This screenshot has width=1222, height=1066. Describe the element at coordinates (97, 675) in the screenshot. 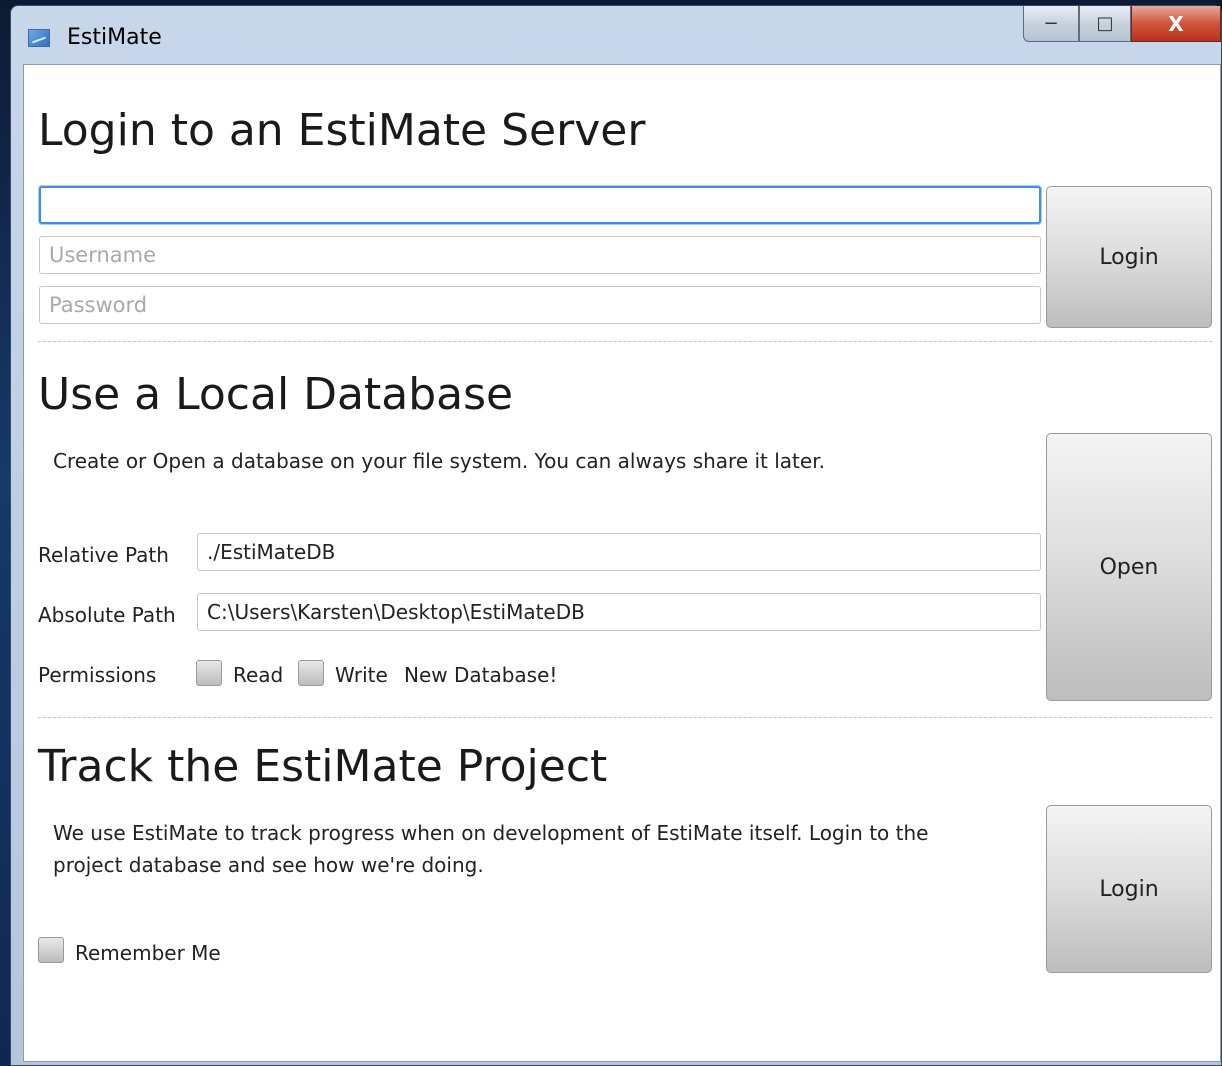

I see `permissions-label: Permissions` at that location.